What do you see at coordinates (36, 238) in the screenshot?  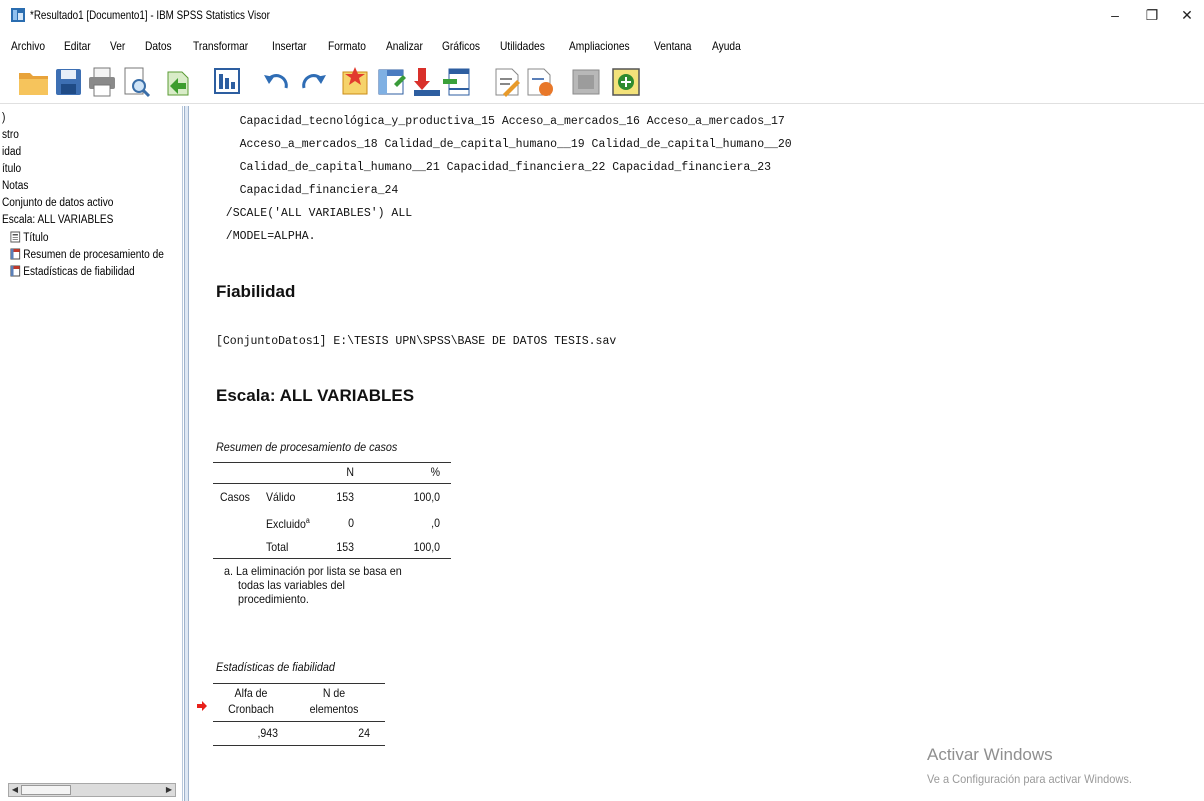 I see `outline-label-title: Título` at bounding box center [36, 238].